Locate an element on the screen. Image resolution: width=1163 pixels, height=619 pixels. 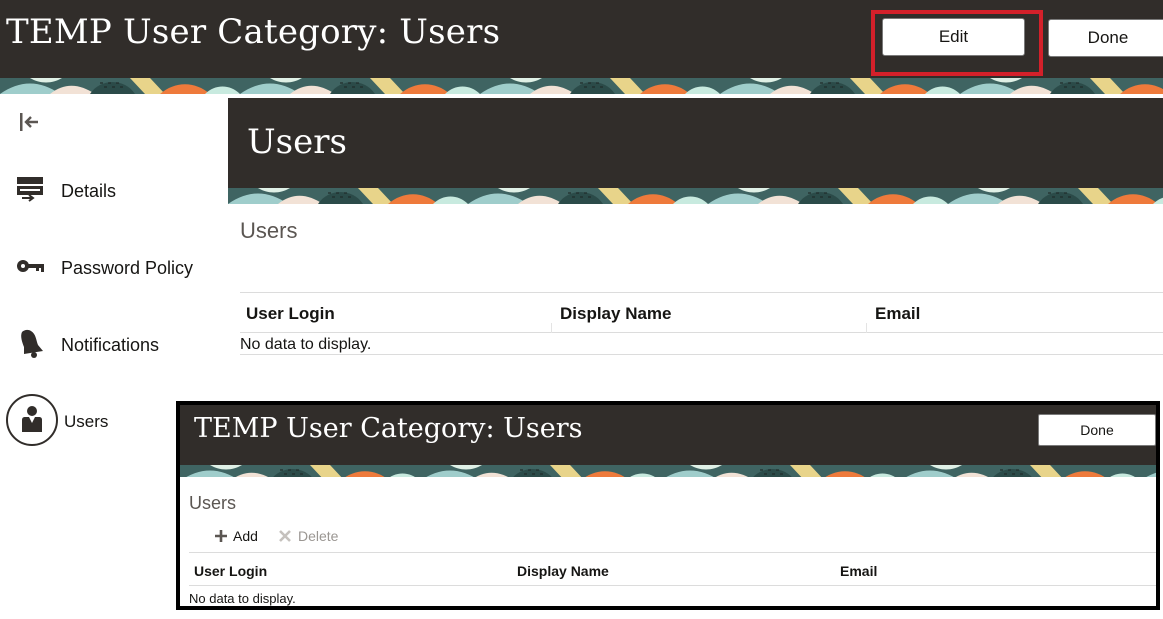
delete-label: Delete is located at coordinates (318, 536).